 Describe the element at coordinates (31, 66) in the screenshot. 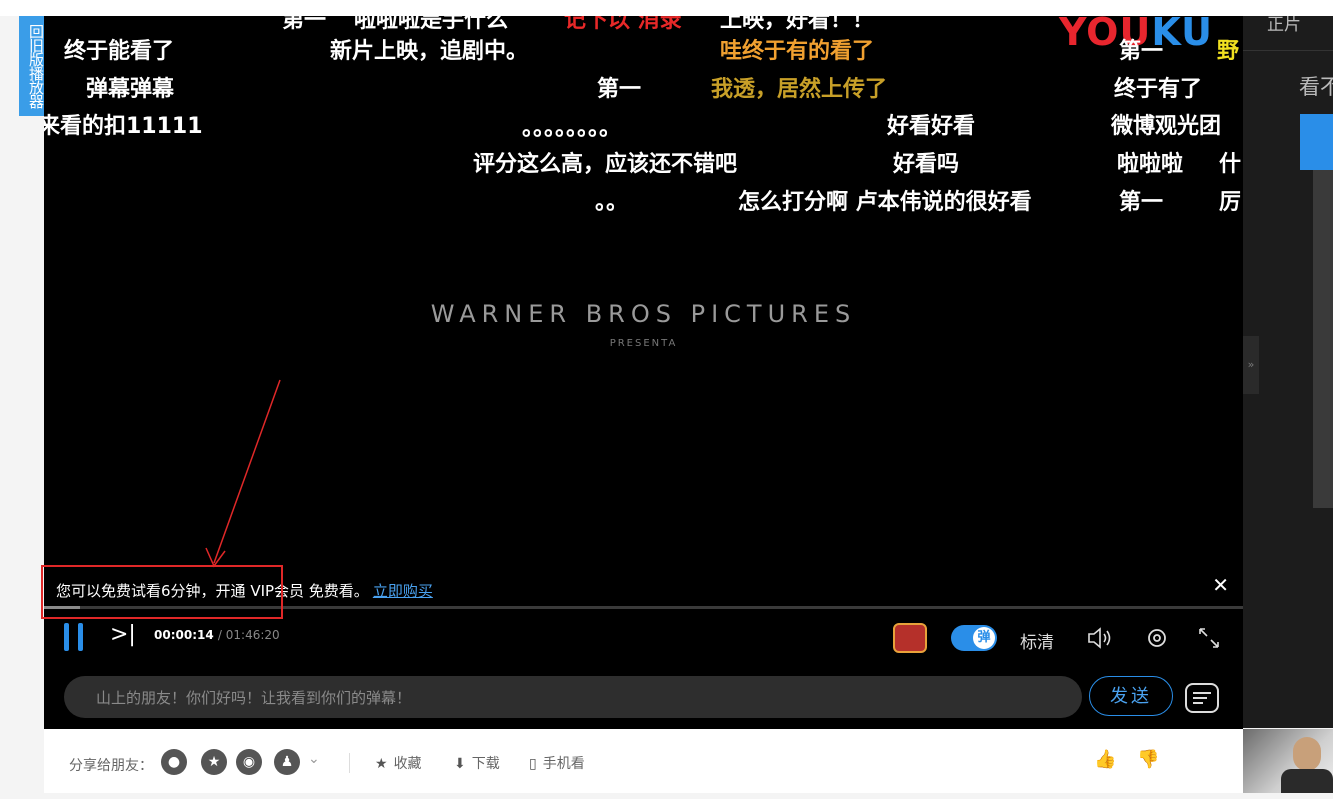

I see `old-player-switch: 回旧版播放器` at that location.